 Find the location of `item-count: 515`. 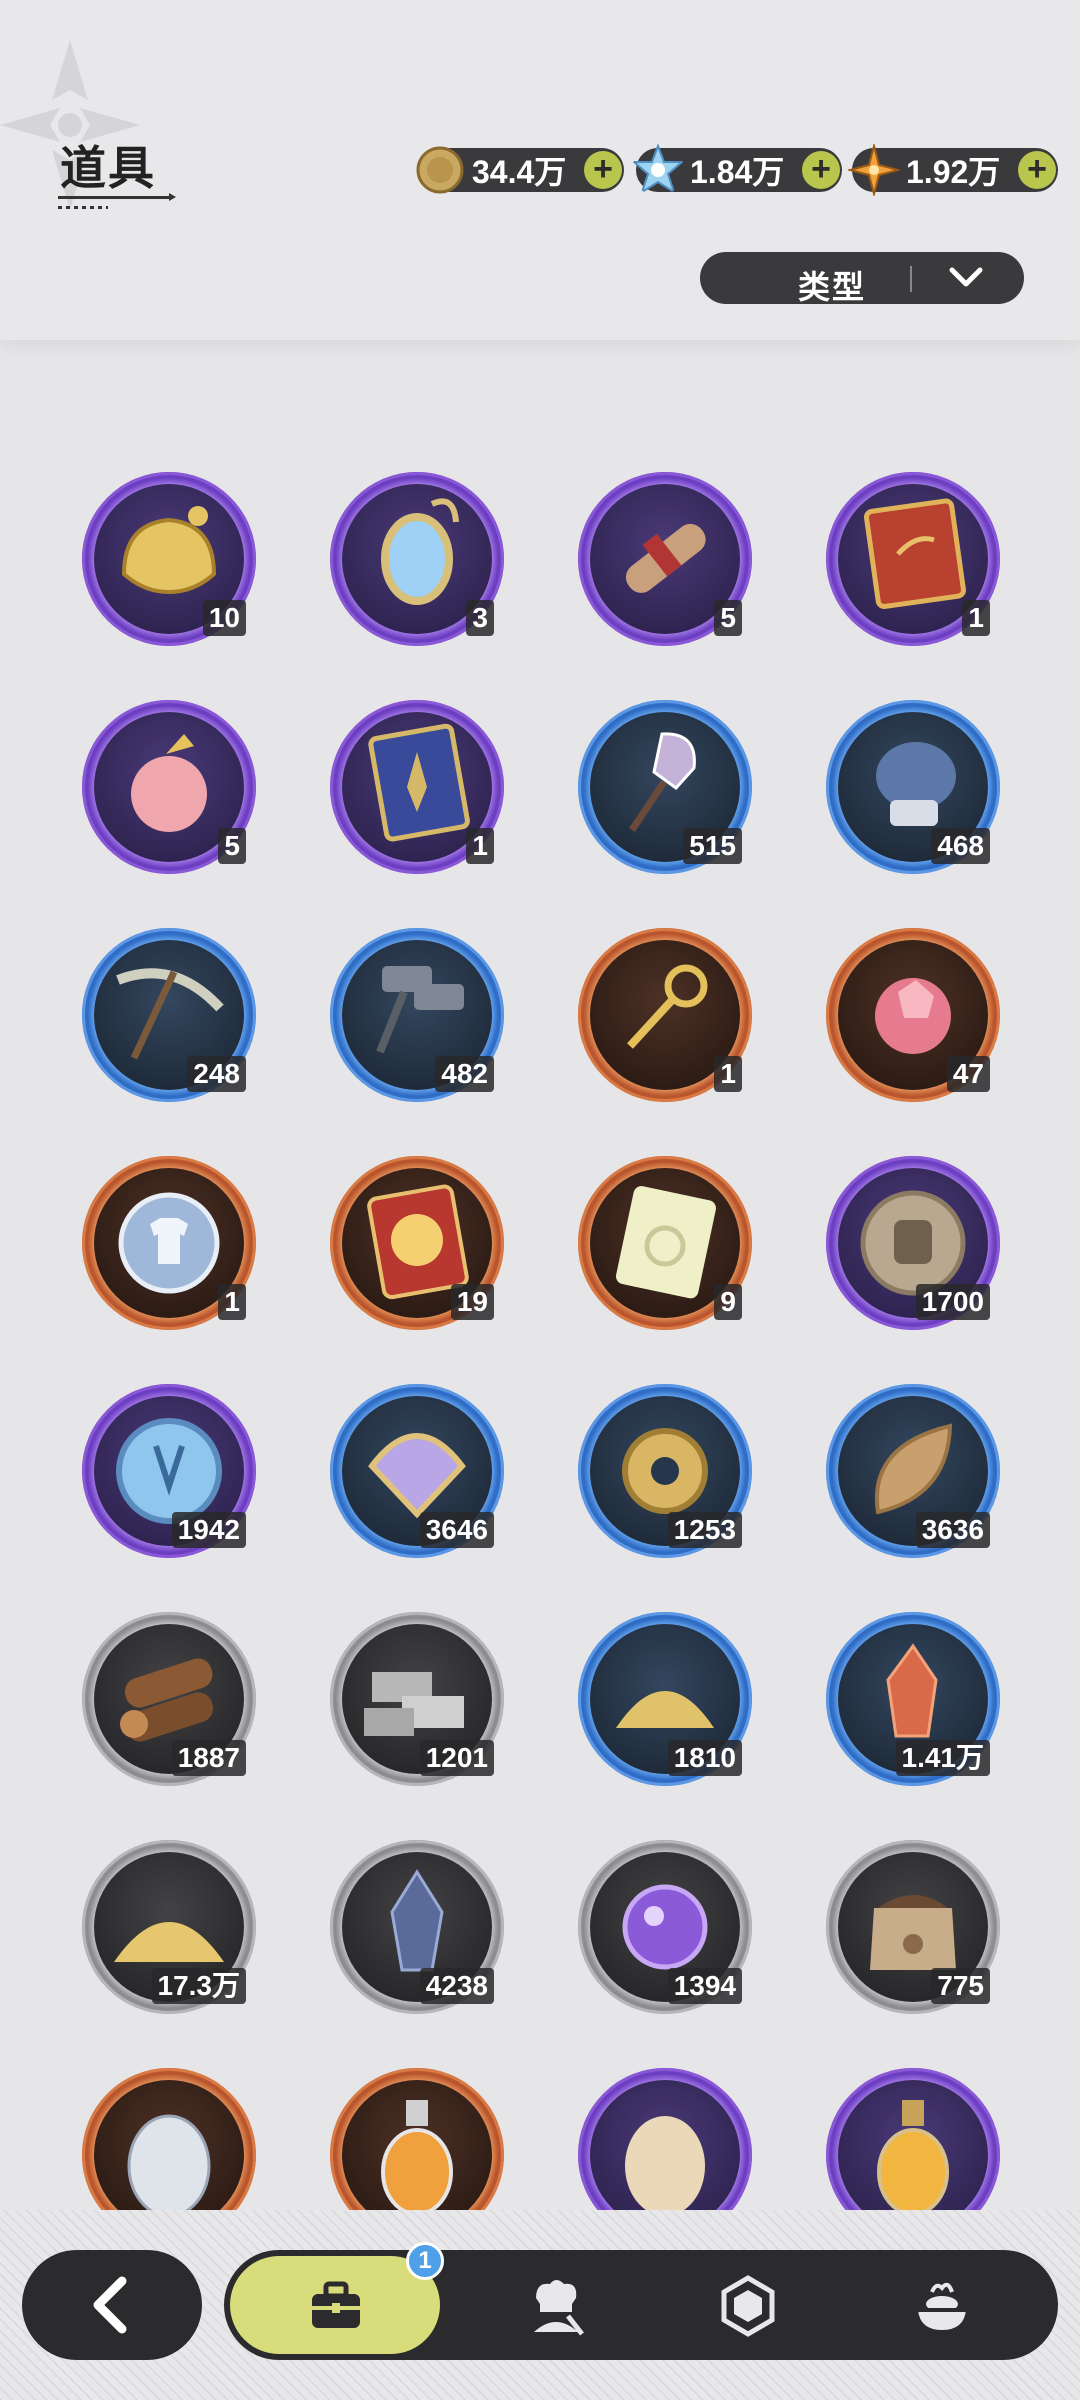

item-count: 515 is located at coordinates (712, 846).